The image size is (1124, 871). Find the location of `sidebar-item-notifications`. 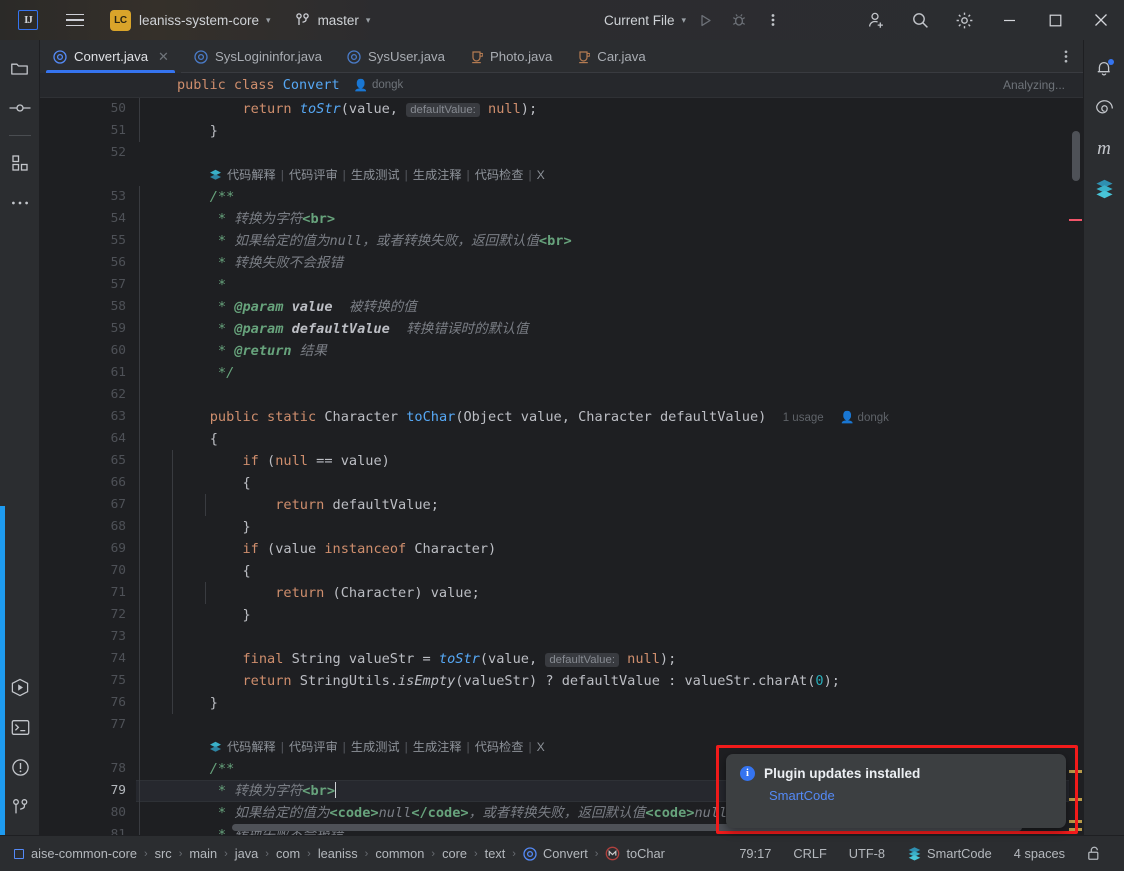

sidebar-item-notifications is located at coordinates (1104, 68).